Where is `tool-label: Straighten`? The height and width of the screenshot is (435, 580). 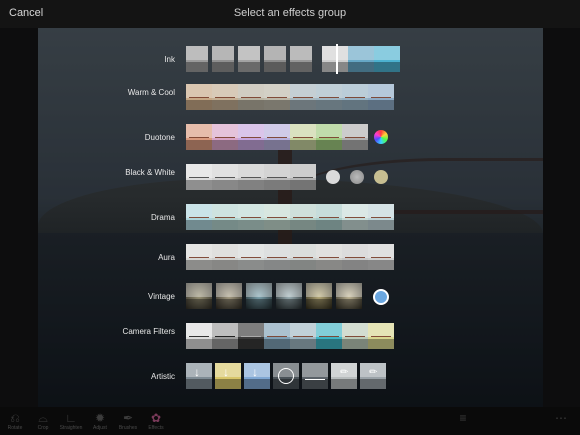
tool-label: Straighten is located at coordinates (71, 428).